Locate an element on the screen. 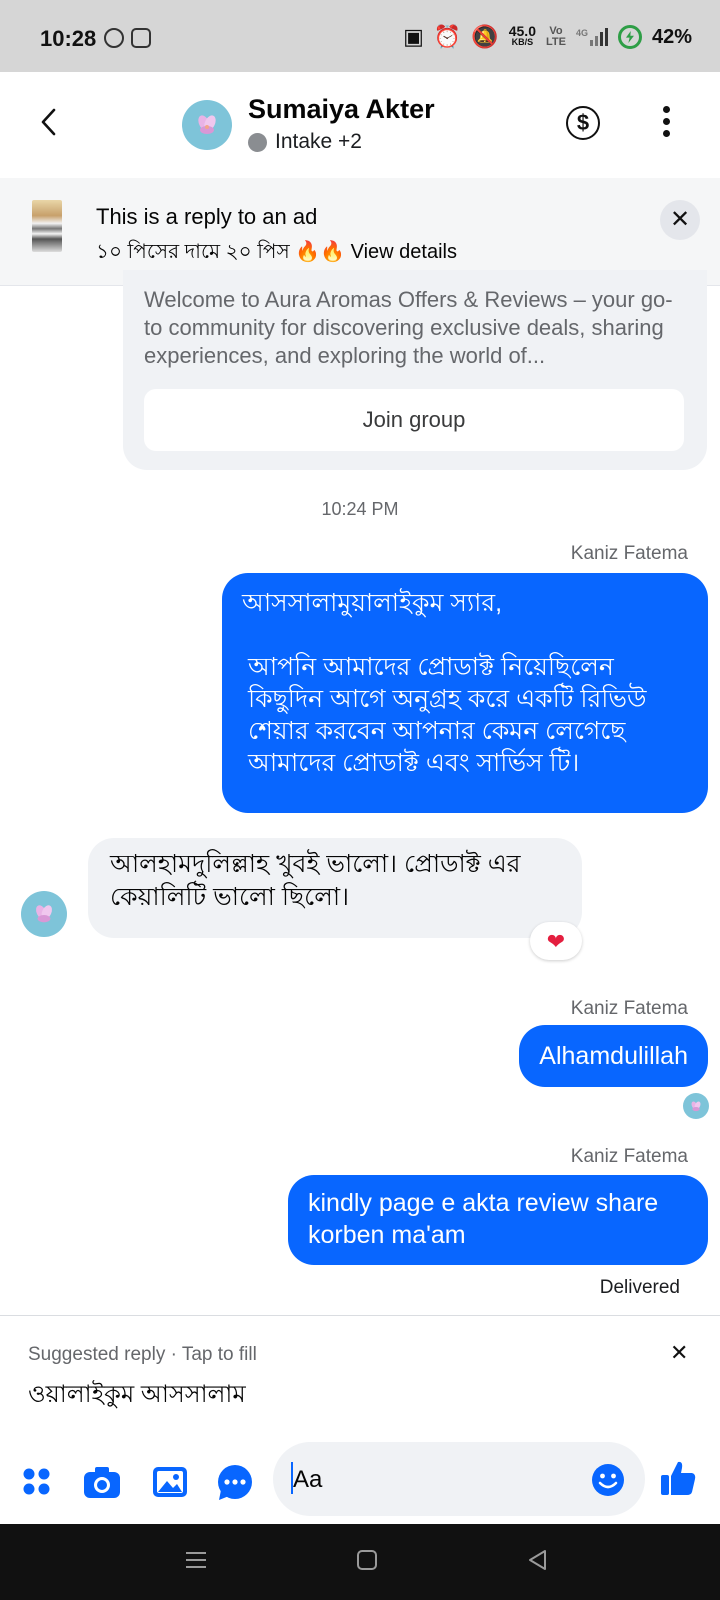  smiley-icon is located at coordinates (608, 1480).